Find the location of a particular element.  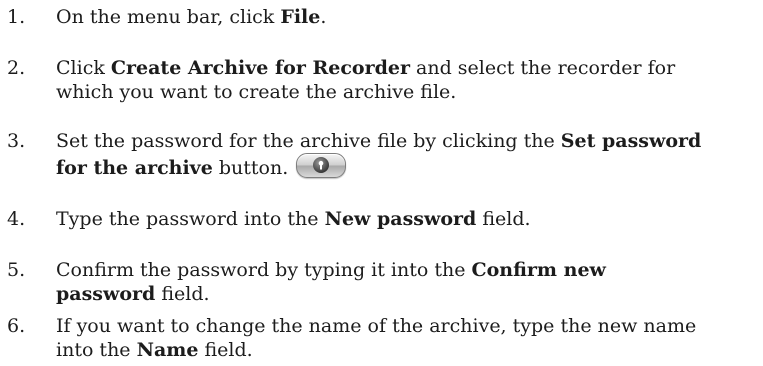

ui-term-create-archive: Create Archive for Recorder is located at coordinates (260, 68).